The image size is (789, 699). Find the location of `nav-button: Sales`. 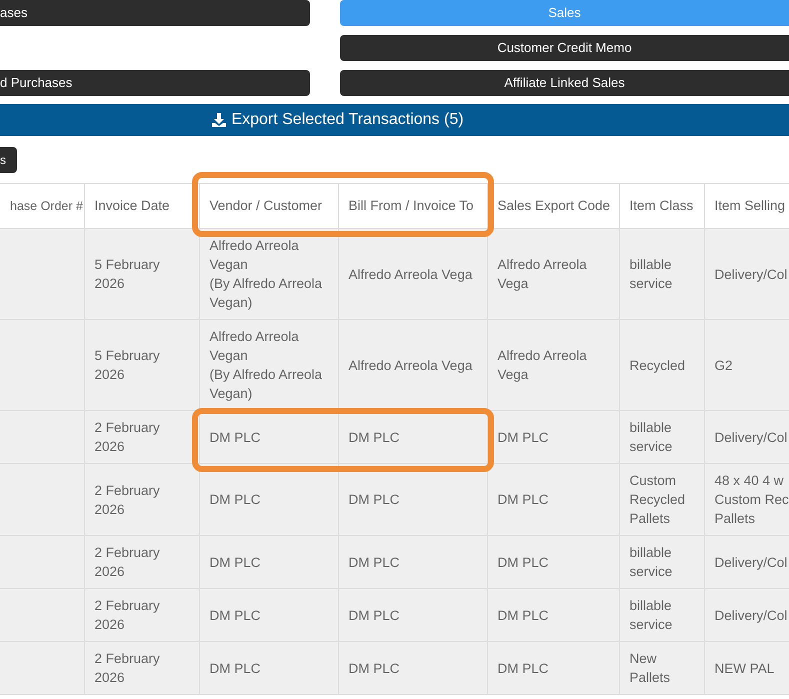

nav-button: Sales is located at coordinates (564, 13).